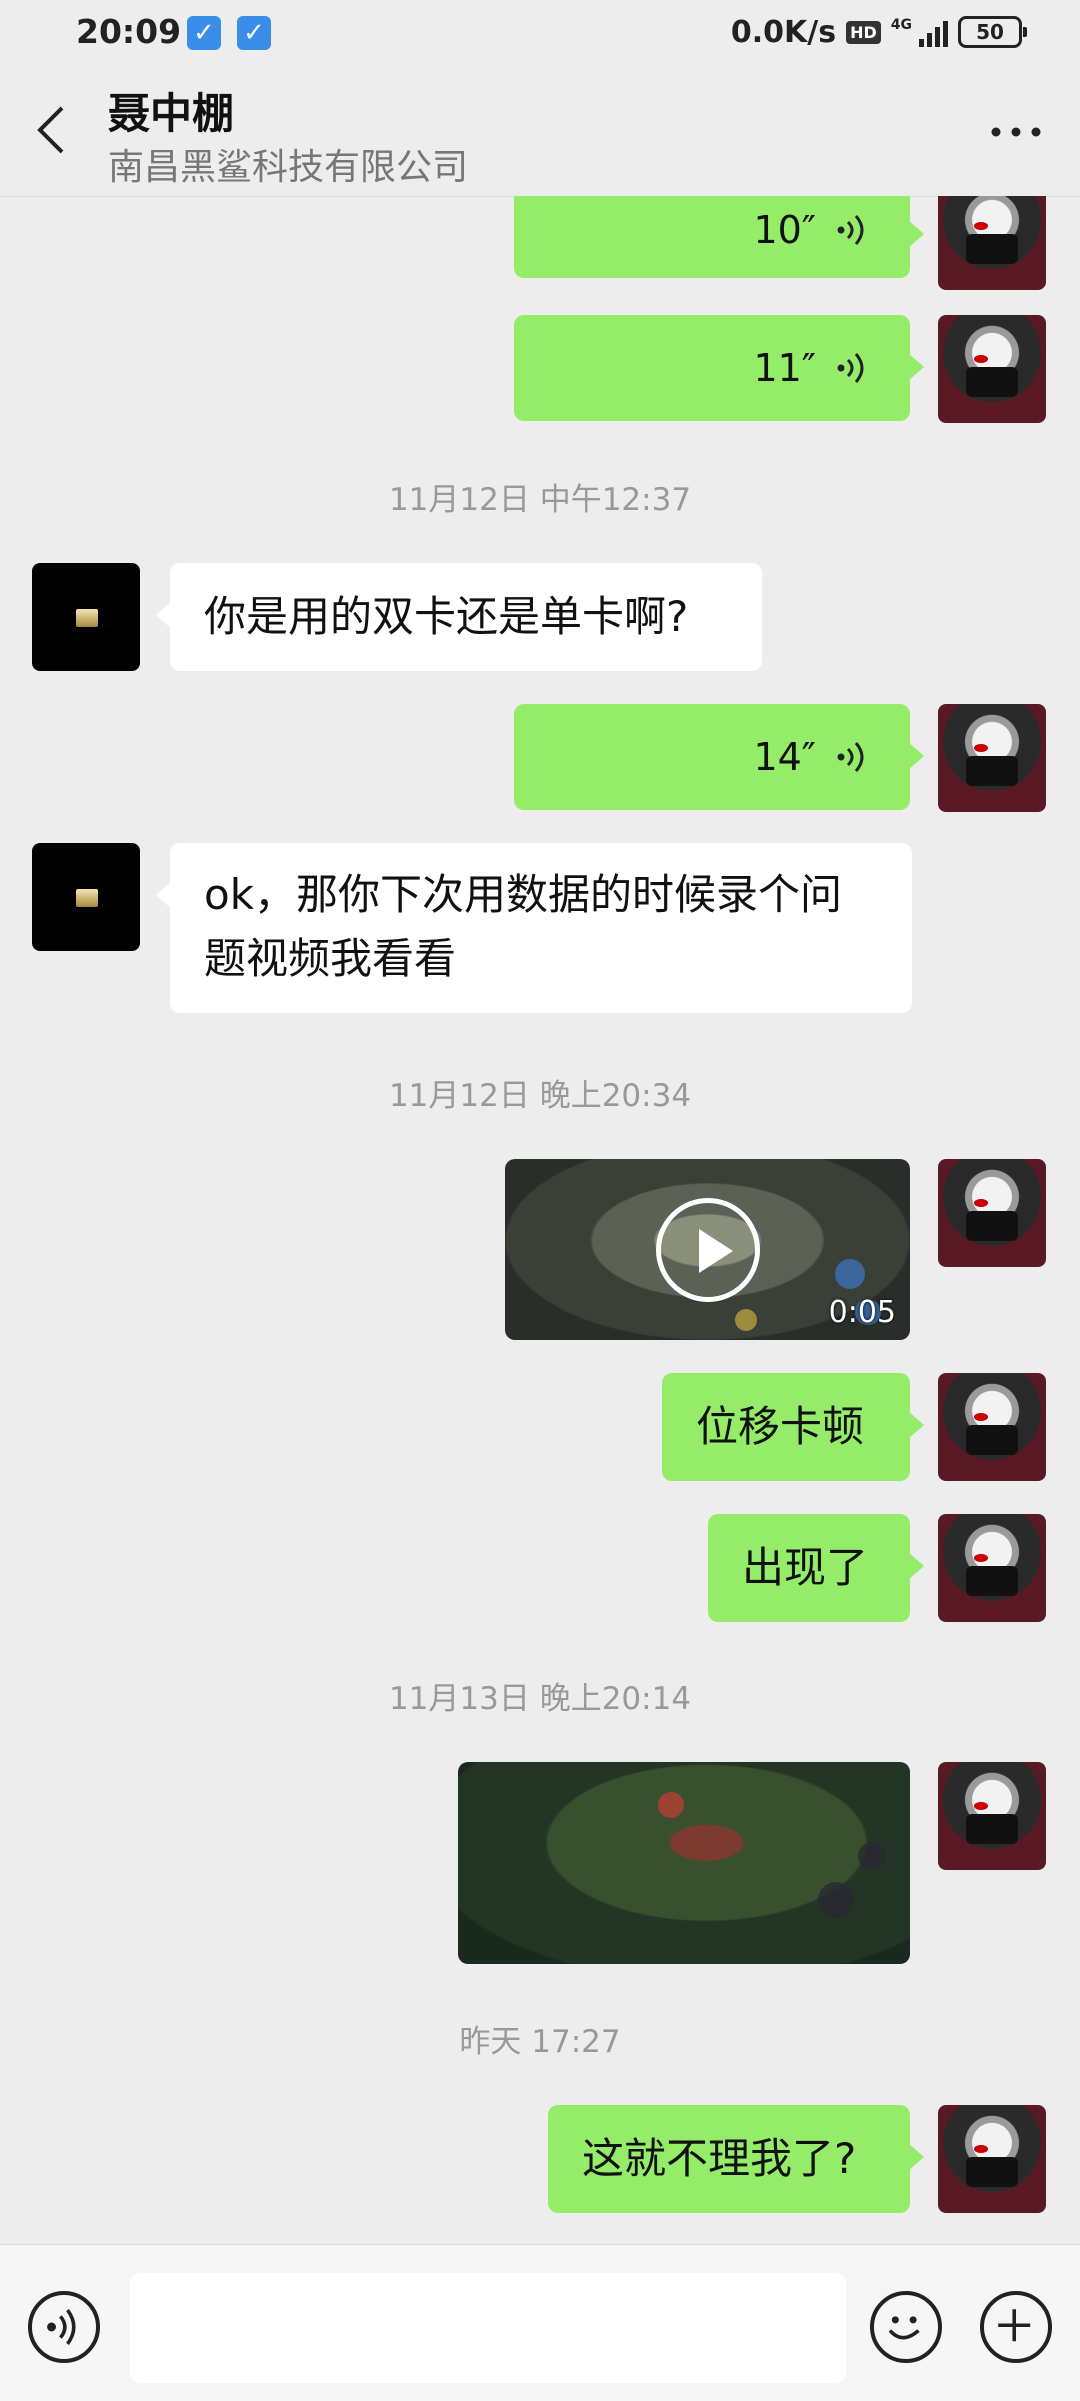 The height and width of the screenshot is (2401, 1080). I want to click on message-input, so click(488, 2328).